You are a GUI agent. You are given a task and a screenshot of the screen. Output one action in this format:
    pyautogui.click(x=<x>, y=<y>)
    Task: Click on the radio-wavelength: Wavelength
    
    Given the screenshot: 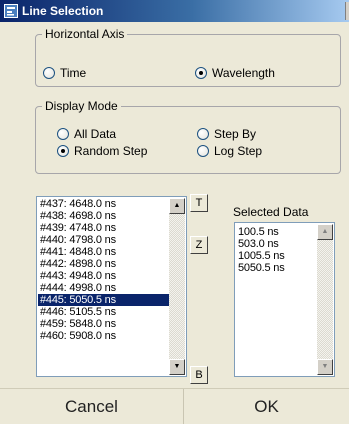 What is the action you would take?
    pyautogui.click(x=250, y=73)
    